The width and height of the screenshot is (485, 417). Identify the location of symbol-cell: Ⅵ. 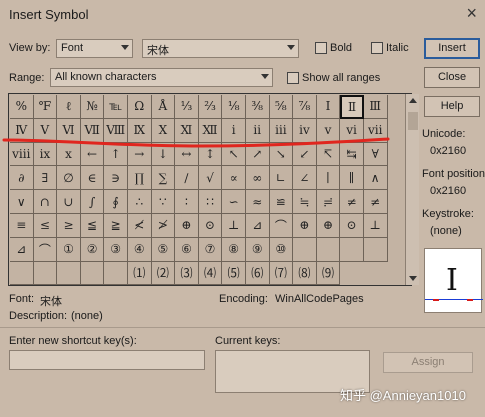
(69, 130).